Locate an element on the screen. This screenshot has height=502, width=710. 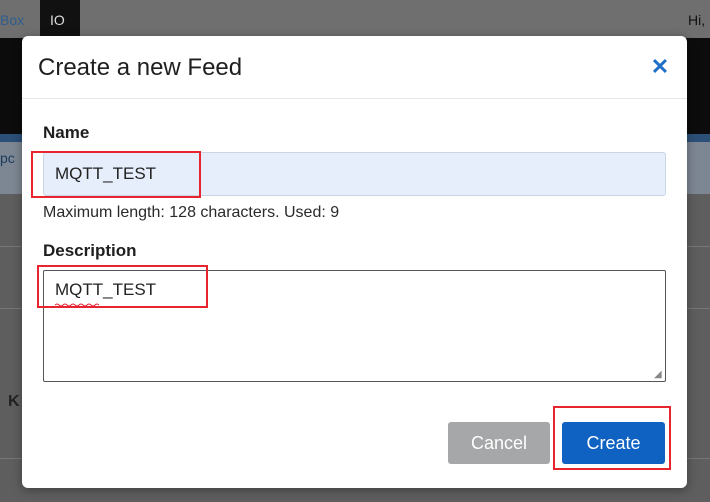
background-side-letter: K is located at coordinates (14, 401).